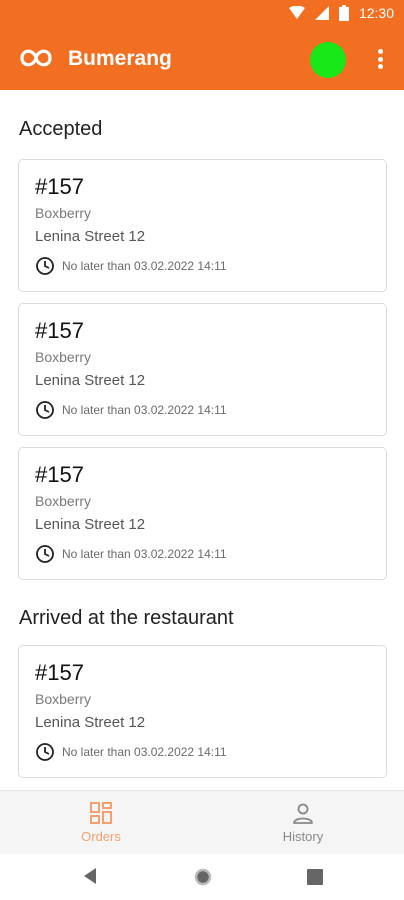 This screenshot has height=900, width=404. Describe the element at coordinates (296, 12) in the screenshot. I see `wifi-icon` at that location.